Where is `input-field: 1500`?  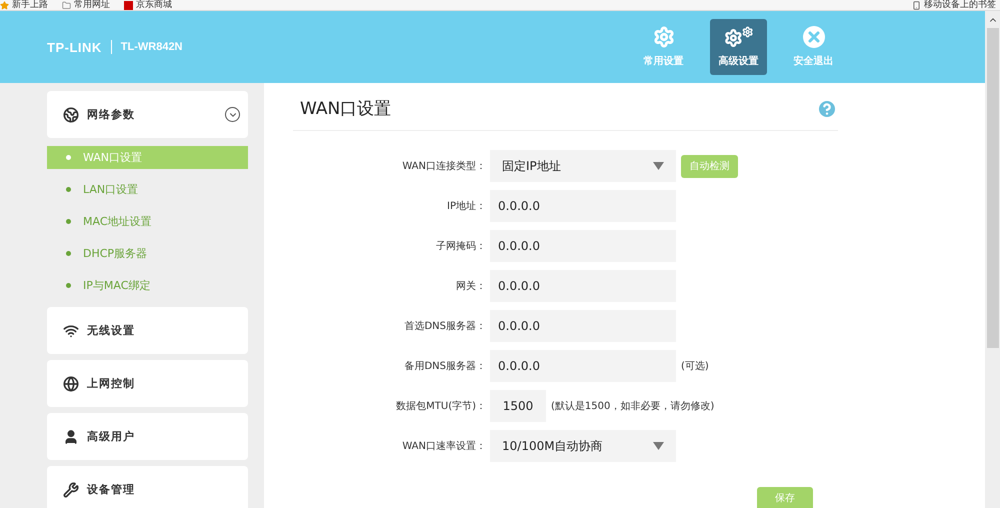
input-field: 1500 is located at coordinates (518, 406).